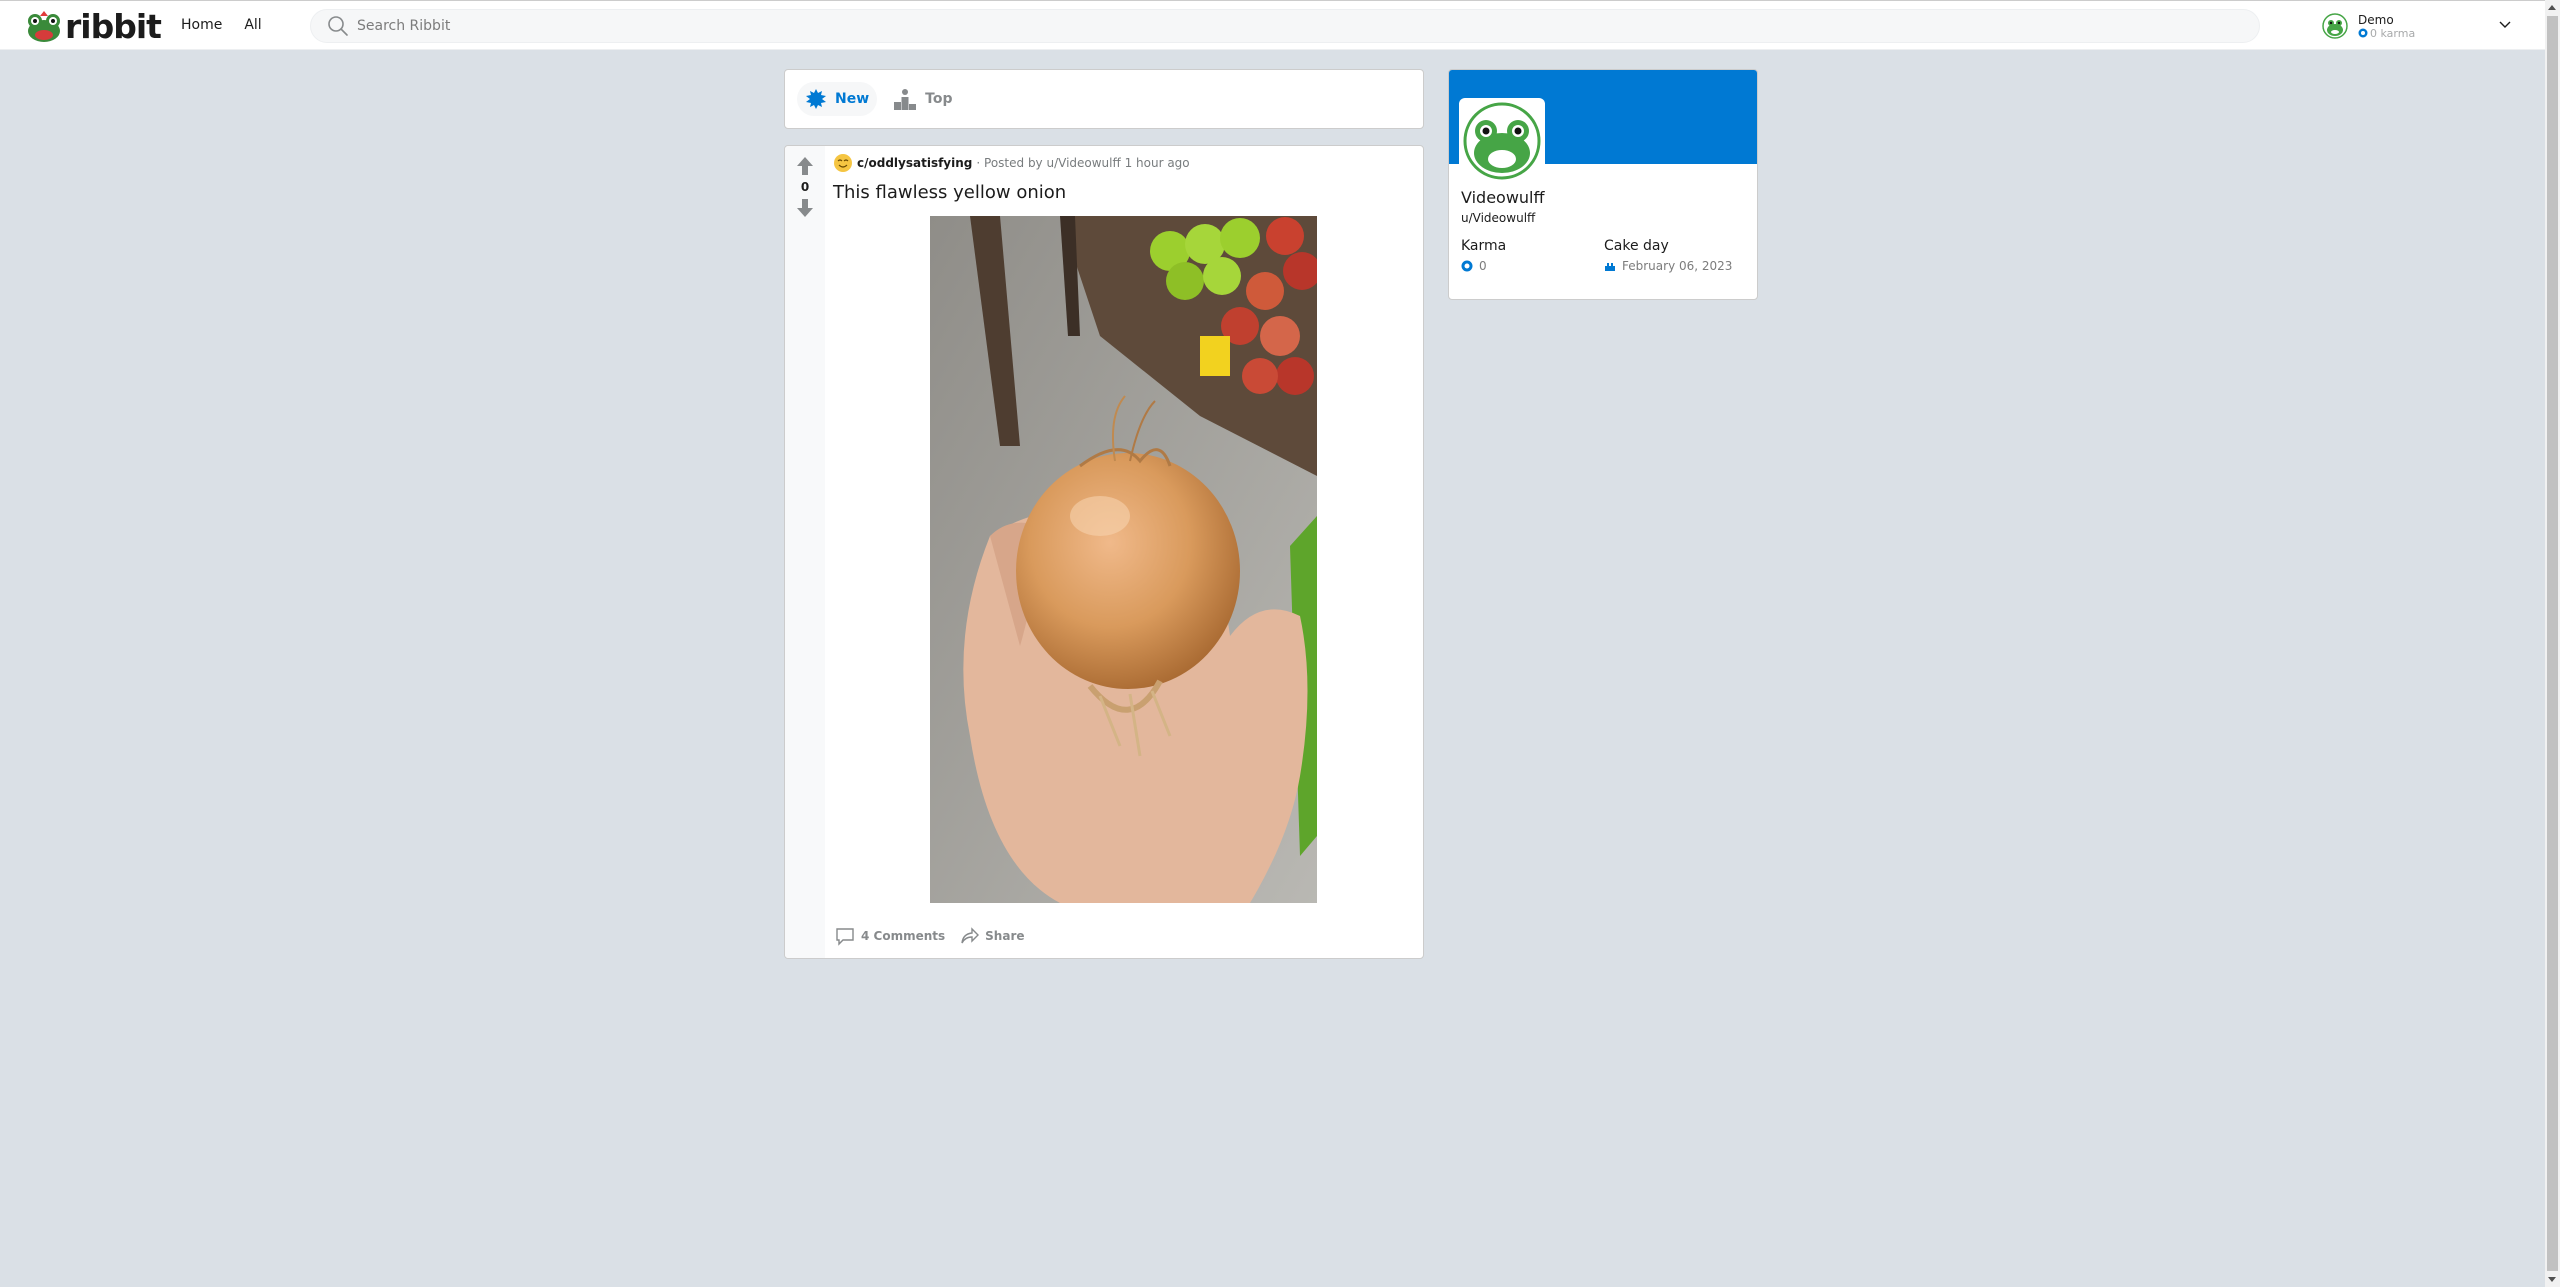  What do you see at coordinates (44, 26) in the screenshot?
I see `frog-logo-icon` at bounding box center [44, 26].